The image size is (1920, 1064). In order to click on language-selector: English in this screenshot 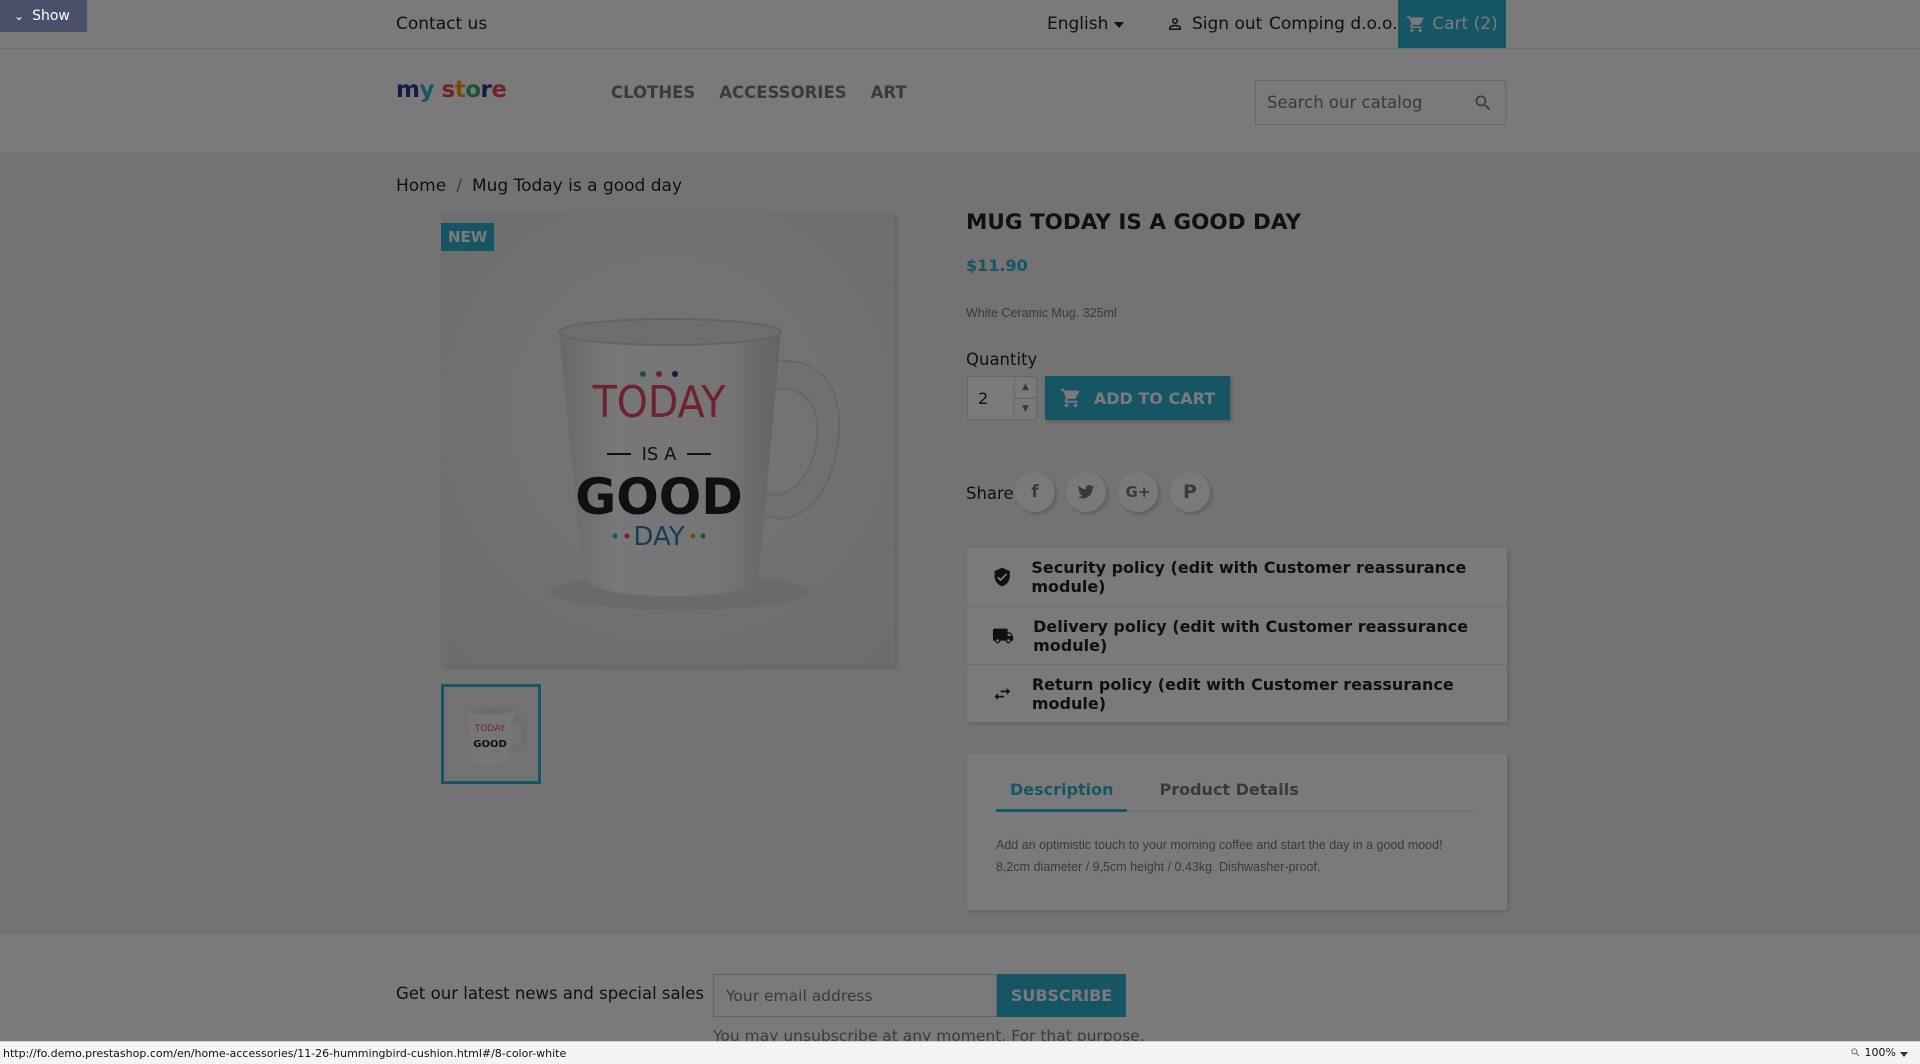, I will do `click(1086, 24)`.